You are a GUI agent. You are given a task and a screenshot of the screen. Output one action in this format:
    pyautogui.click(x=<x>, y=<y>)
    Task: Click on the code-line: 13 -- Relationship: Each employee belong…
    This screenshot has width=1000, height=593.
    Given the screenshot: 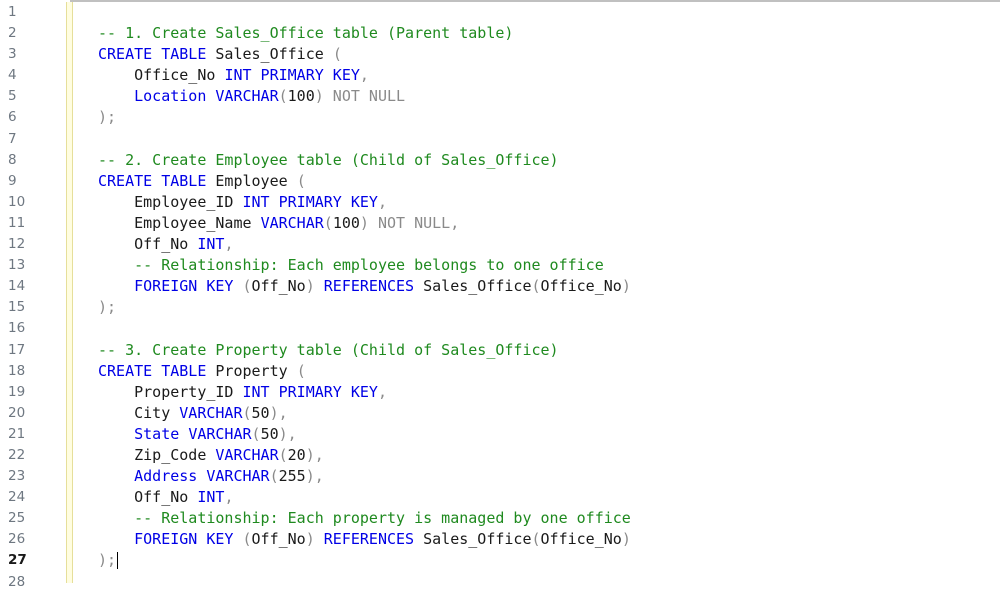 What is the action you would take?
    pyautogui.click(x=500, y=265)
    